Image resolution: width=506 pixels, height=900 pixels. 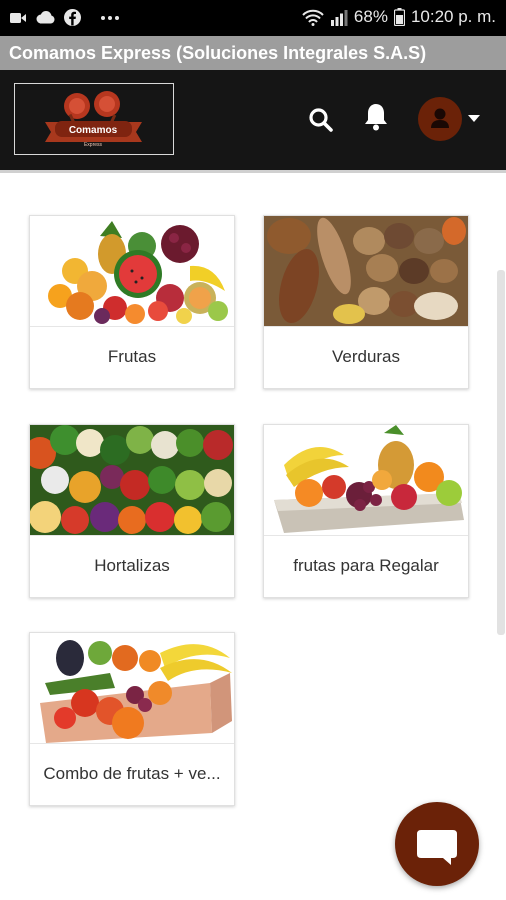 What do you see at coordinates (132, 688) in the screenshot?
I see `combo-de-frutas-image` at bounding box center [132, 688].